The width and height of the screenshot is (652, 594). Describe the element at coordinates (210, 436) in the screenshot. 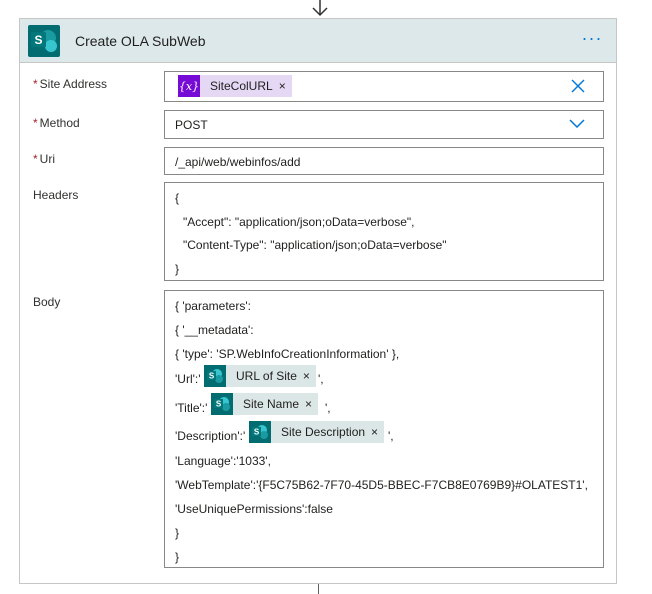

I see `body-line: 'Description':'` at that location.